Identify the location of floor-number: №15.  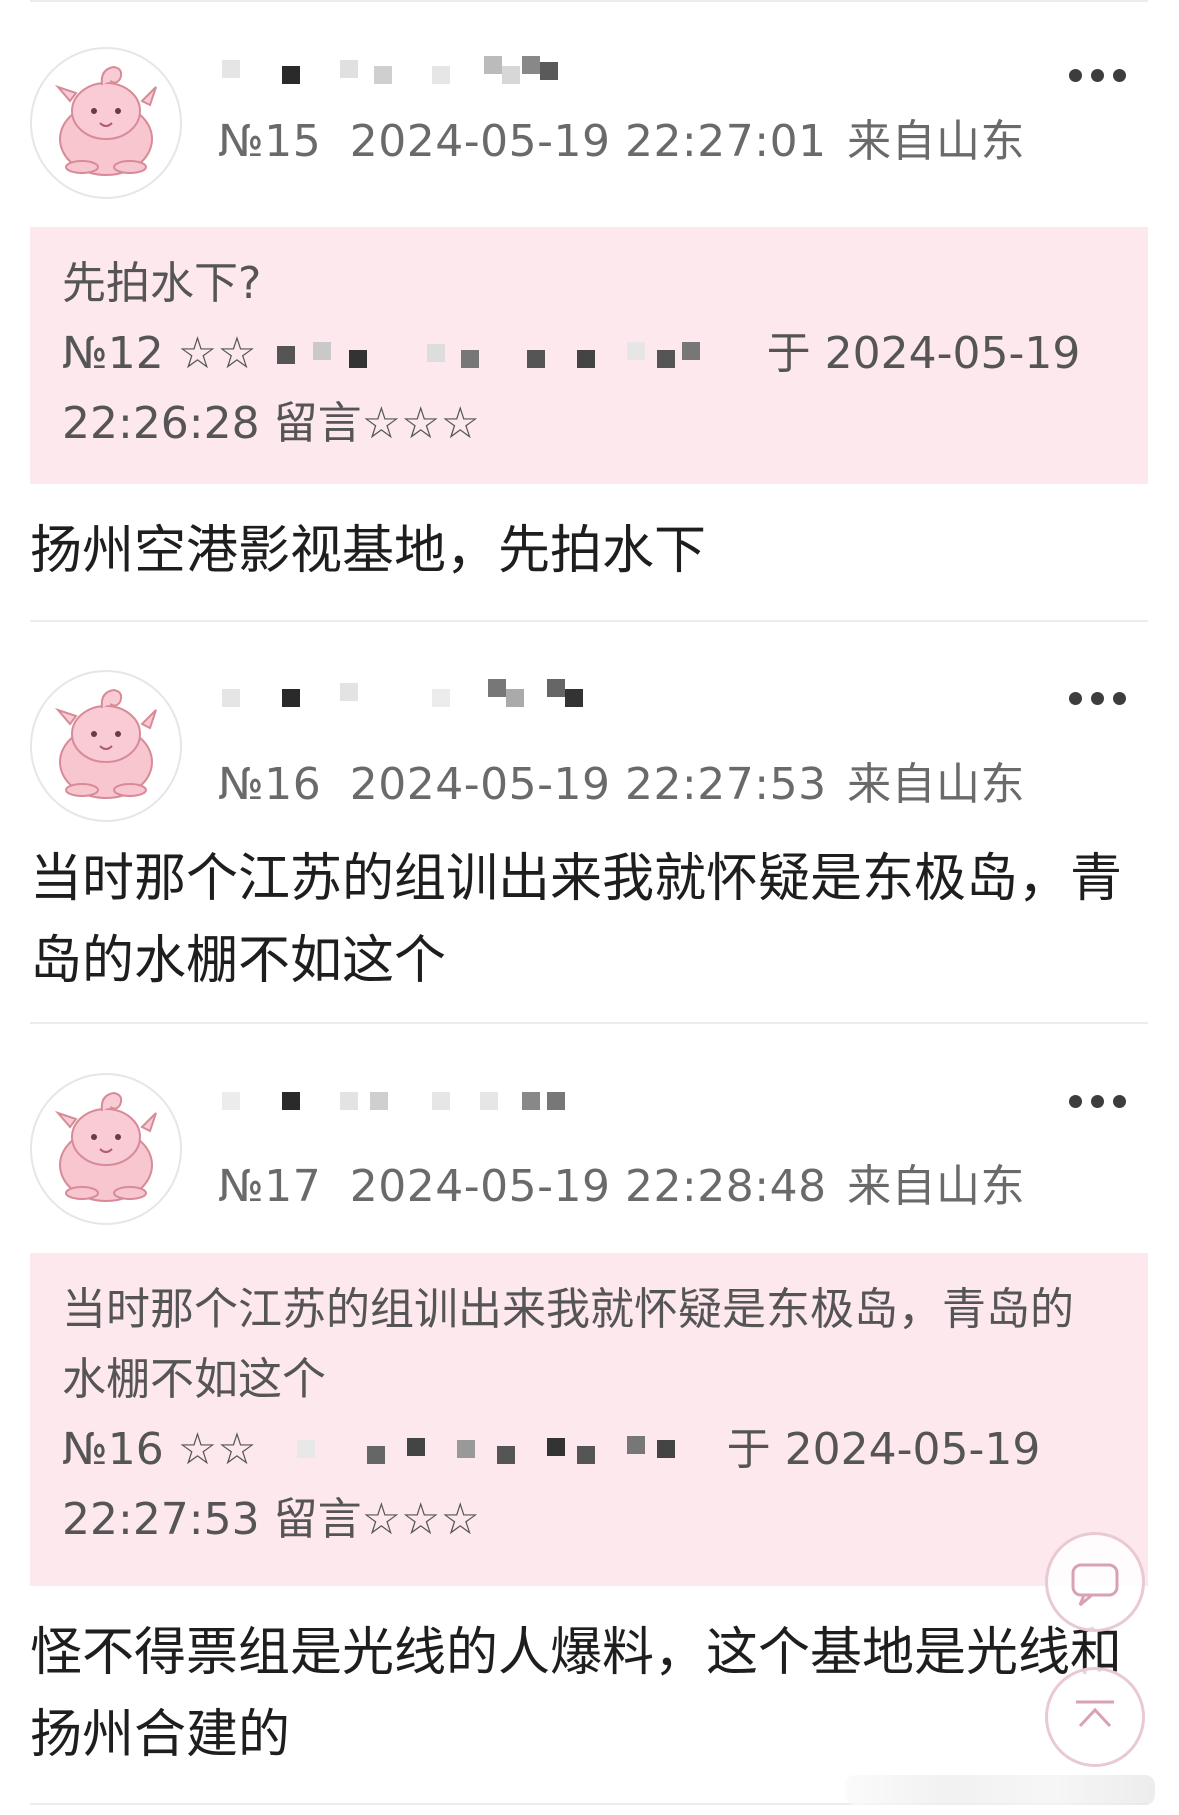
(270, 141).